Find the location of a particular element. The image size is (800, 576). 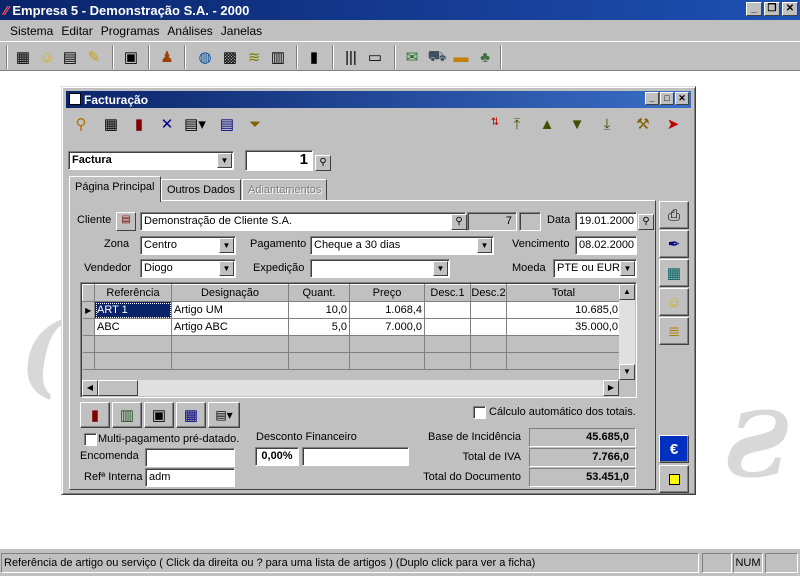

child-maximize-button: □ is located at coordinates (667, 98).